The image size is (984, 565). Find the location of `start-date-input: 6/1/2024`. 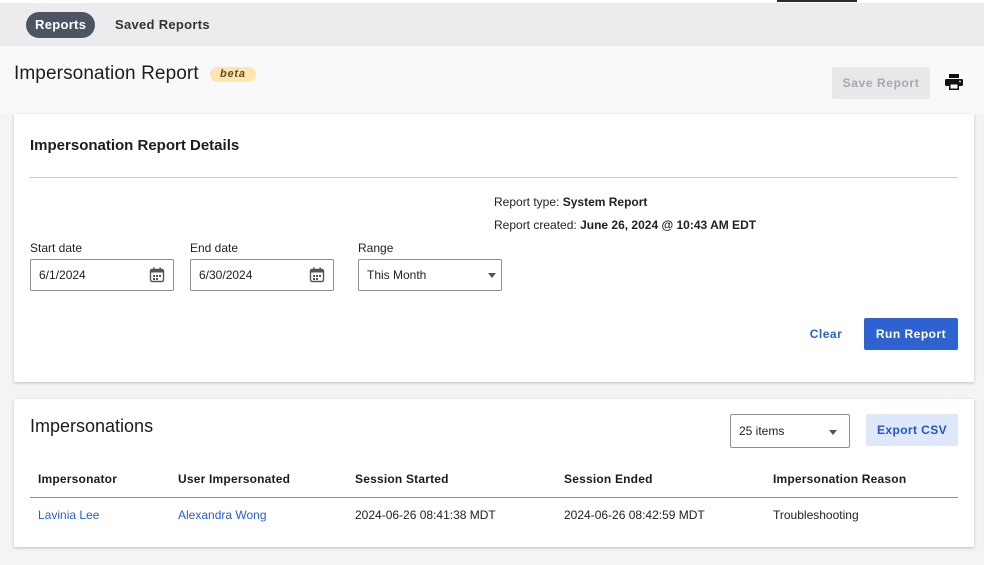

start-date-input: 6/1/2024 is located at coordinates (102, 275).